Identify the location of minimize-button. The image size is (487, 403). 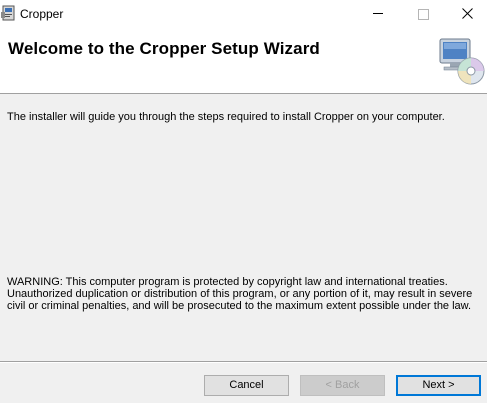
(378, 14).